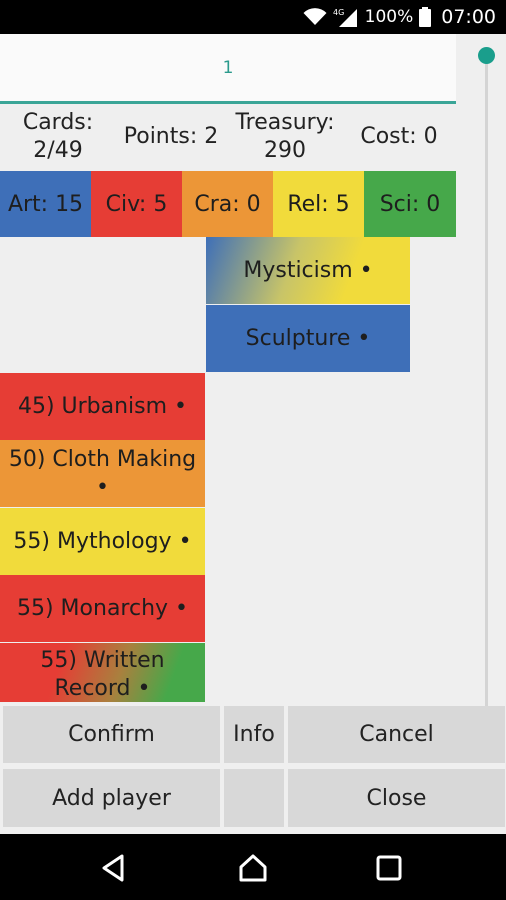 This screenshot has width=506, height=900. I want to click on treasury-label: Treasury:, so click(285, 122).